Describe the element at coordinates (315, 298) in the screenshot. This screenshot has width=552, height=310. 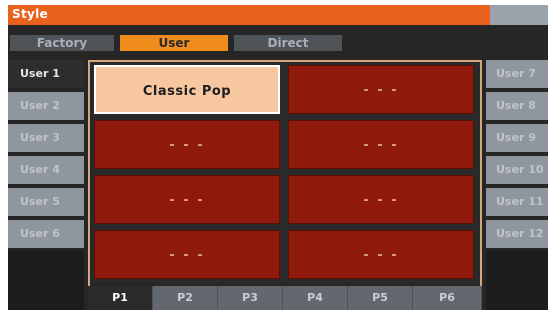
I see `page-tab-p4: P4` at that location.